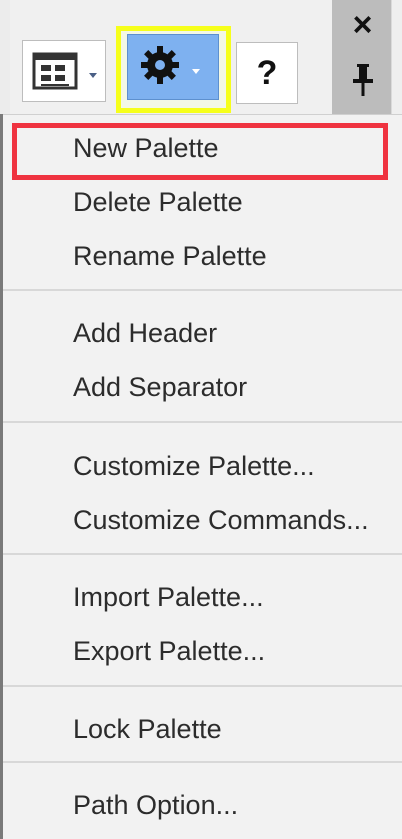 The width and height of the screenshot is (402, 839). I want to click on menu-item-add-header: Add Header, so click(145, 333).